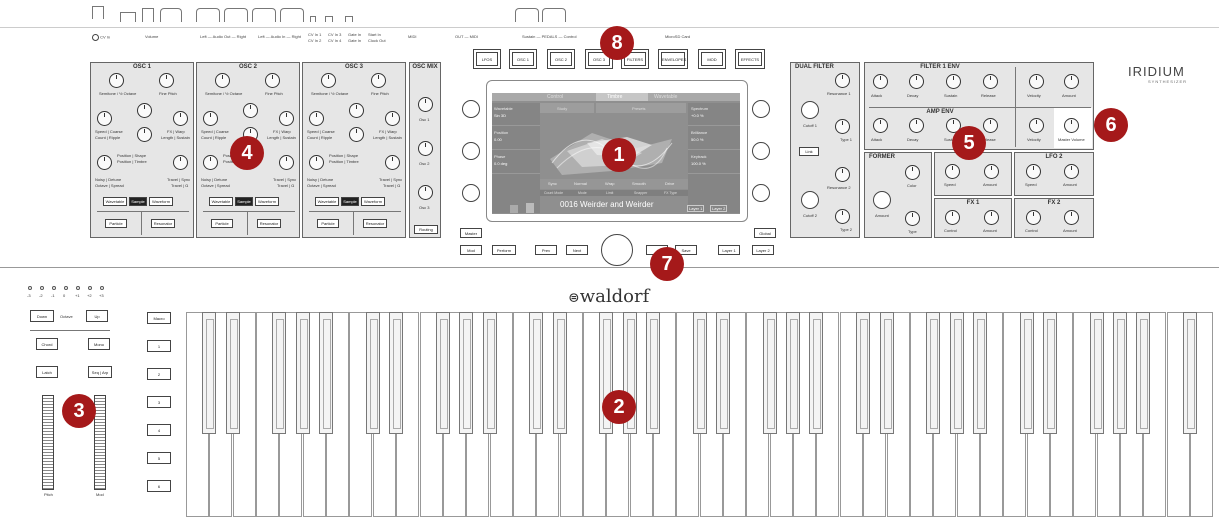  Describe the element at coordinates (609, 183) in the screenshot. I see `screen-mode-wrap: Wrap` at that location.